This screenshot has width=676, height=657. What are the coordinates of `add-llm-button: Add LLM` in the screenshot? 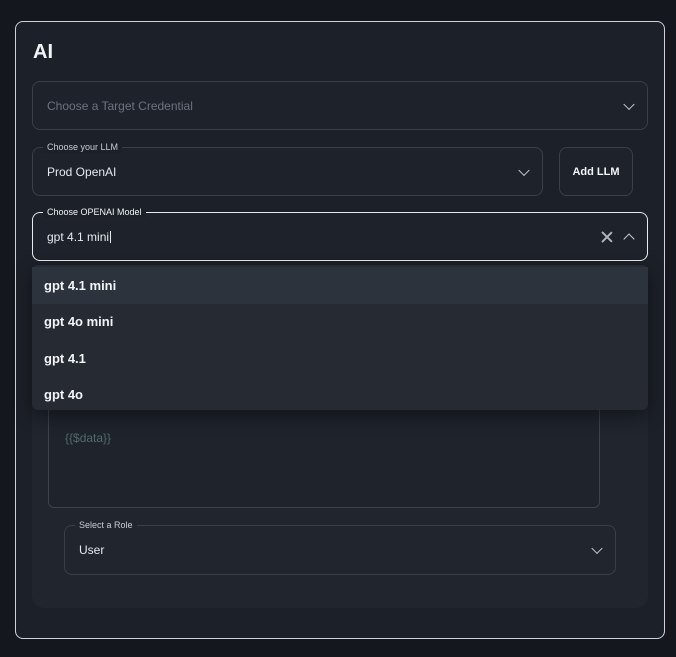 It's located at (596, 171).